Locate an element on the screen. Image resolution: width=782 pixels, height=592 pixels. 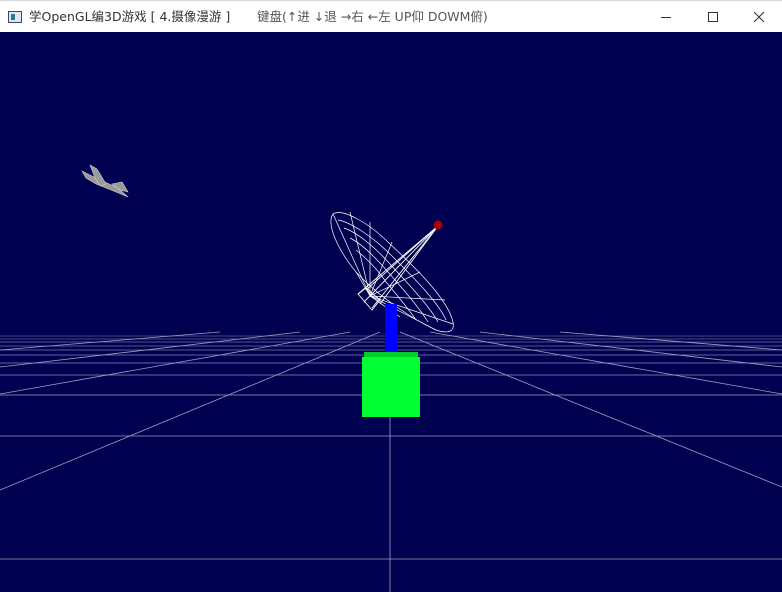
minimize-icon is located at coordinates (666, 17).